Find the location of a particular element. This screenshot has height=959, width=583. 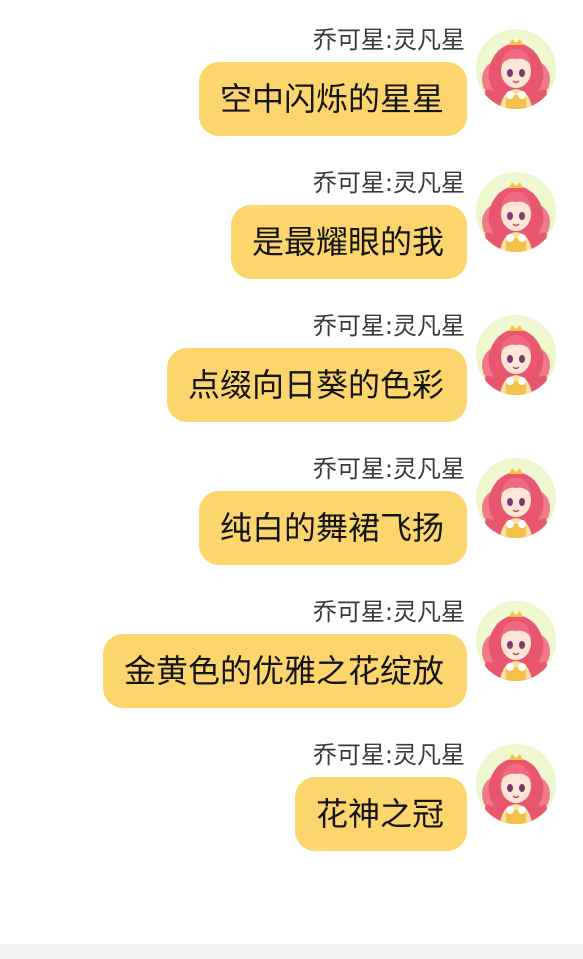

chat-message: 乔可星:灵凡星空中闪烁的星星 is located at coordinates (291, 96).